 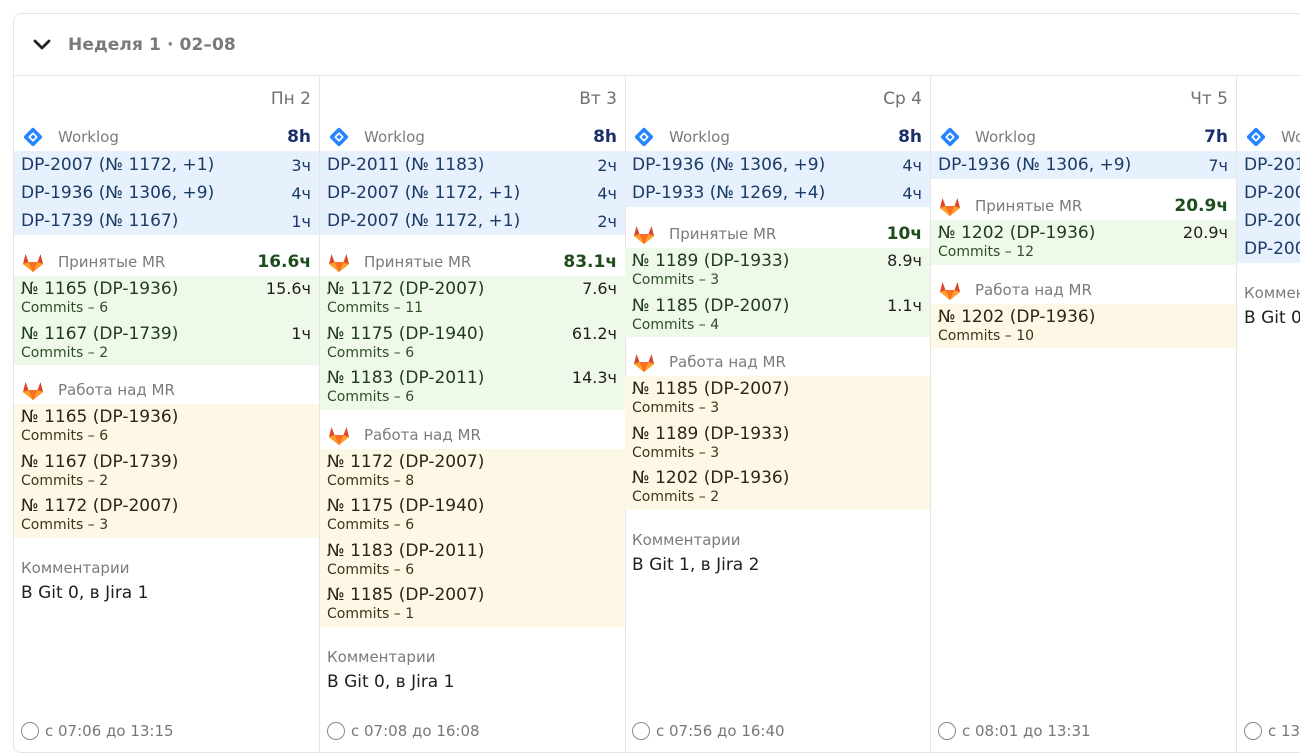 I want to click on accepted-mr-label: Принятые MR, so click(x=723, y=234).